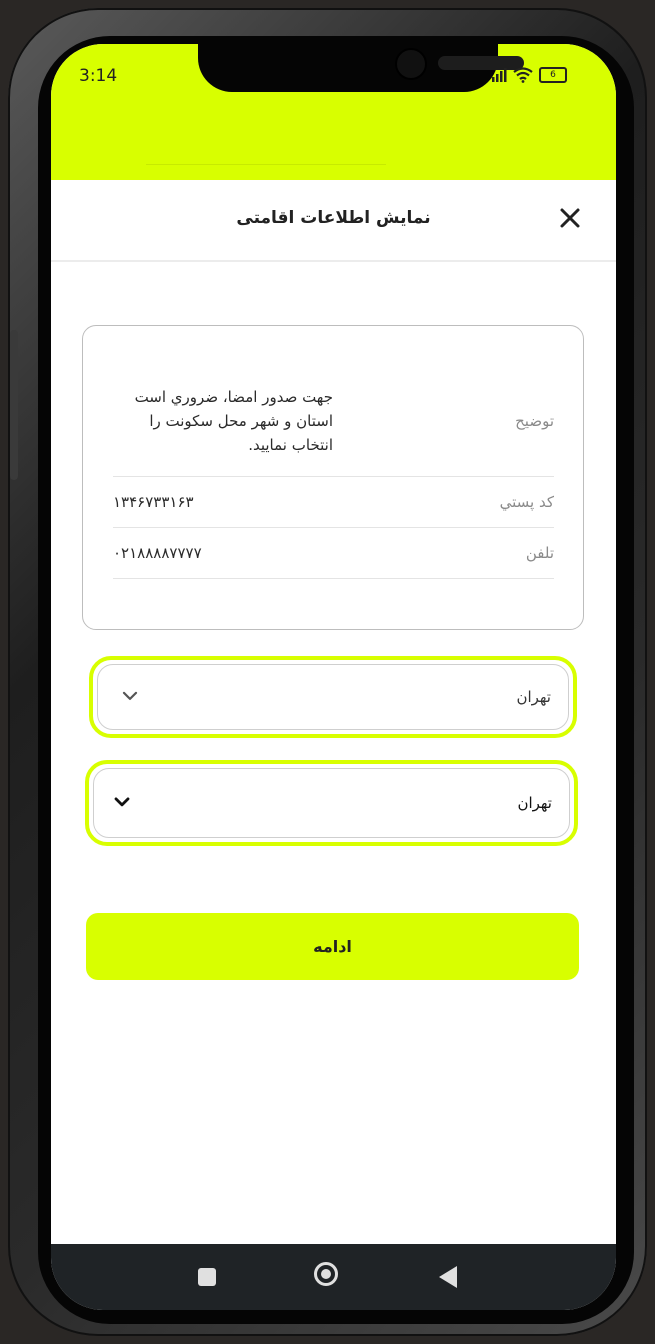  Describe the element at coordinates (333, 553) in the screenshot. I see `info-row-phone: تلفن ۰۲۱۸۸۸۸۷۷۷۷` at that location.